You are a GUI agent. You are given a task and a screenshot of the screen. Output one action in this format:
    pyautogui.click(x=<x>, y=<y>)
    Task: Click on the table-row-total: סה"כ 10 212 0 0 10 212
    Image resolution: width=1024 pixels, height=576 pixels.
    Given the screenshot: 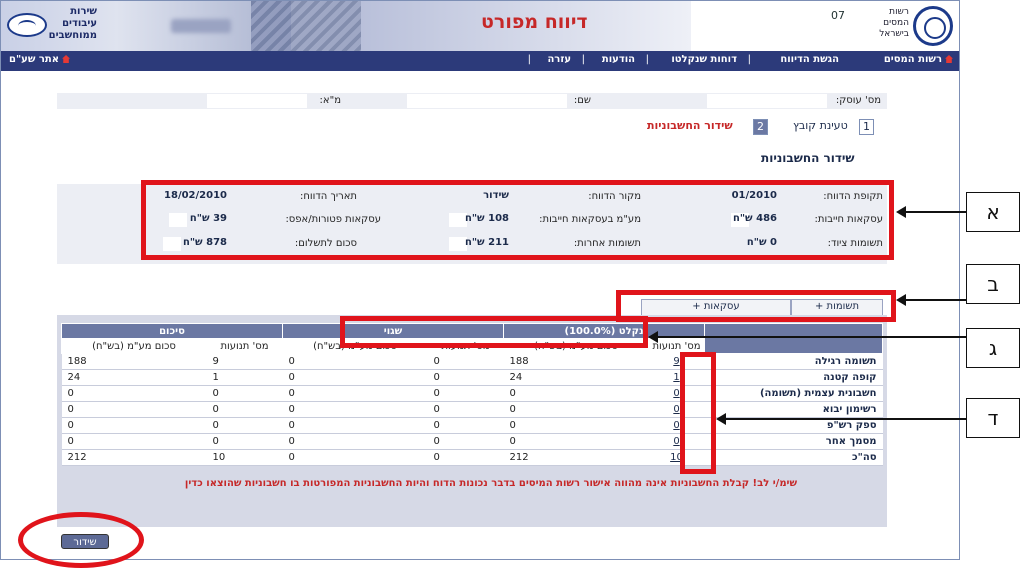 What is the action you would take?
    pyautogui.click(x=472, y=457)
    